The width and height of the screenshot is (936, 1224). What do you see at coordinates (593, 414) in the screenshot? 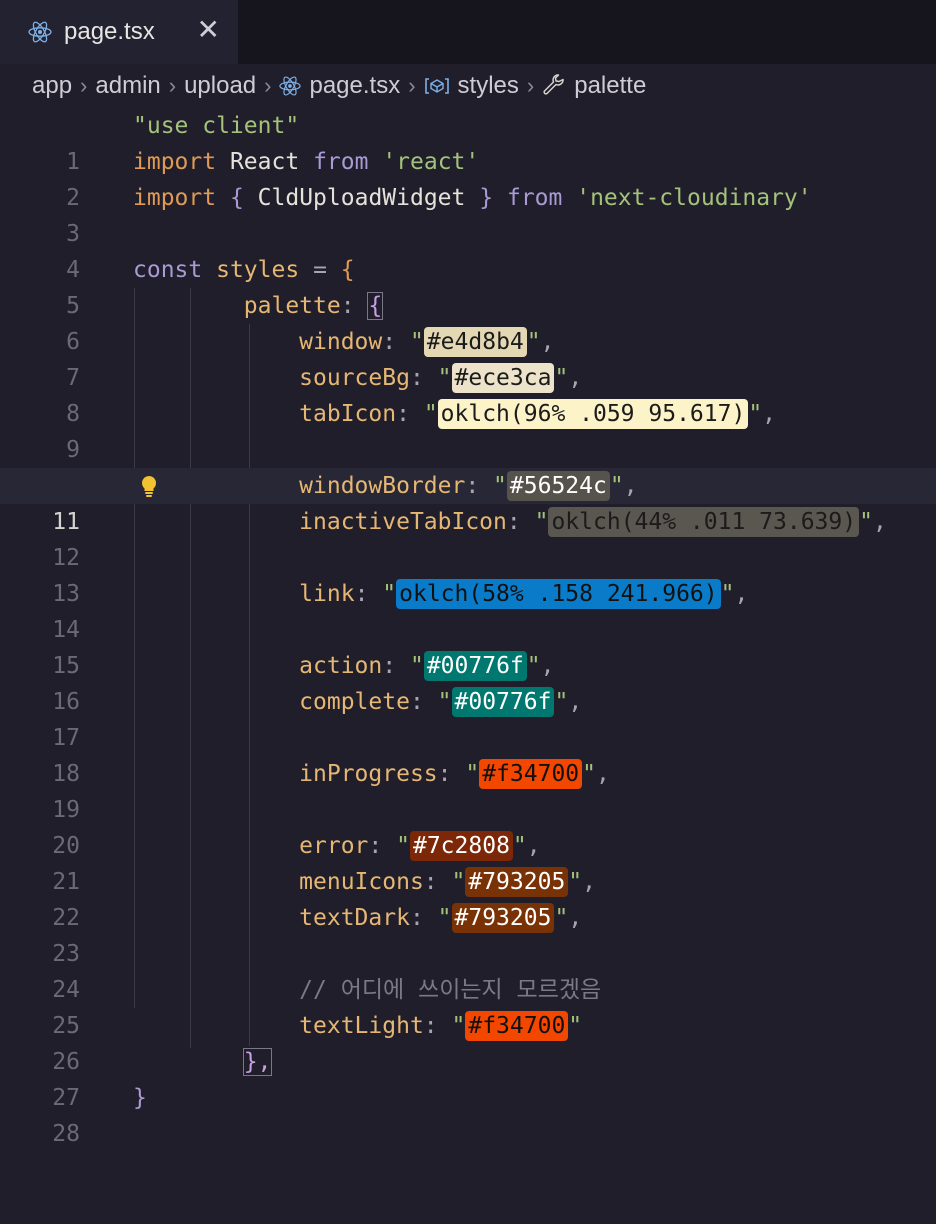
I see `color-swatch: oklch(96% .059 95.617)` at bounding box center [593, 414].